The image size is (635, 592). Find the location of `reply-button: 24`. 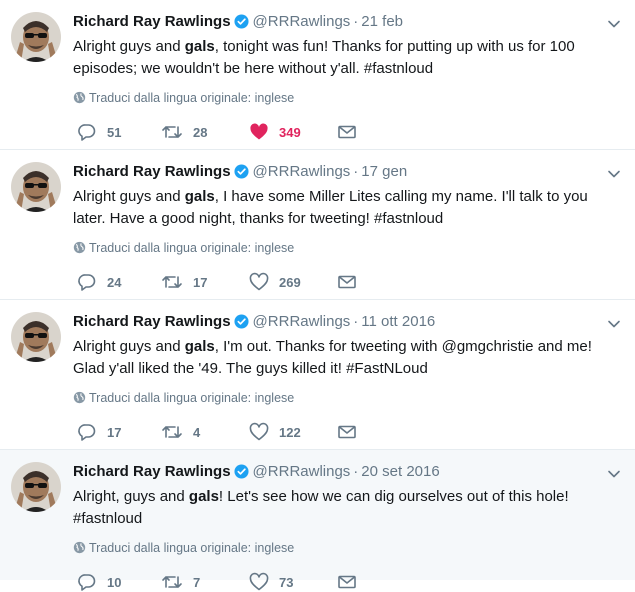

reply-button: 24 is located at coordinates (99, 282).